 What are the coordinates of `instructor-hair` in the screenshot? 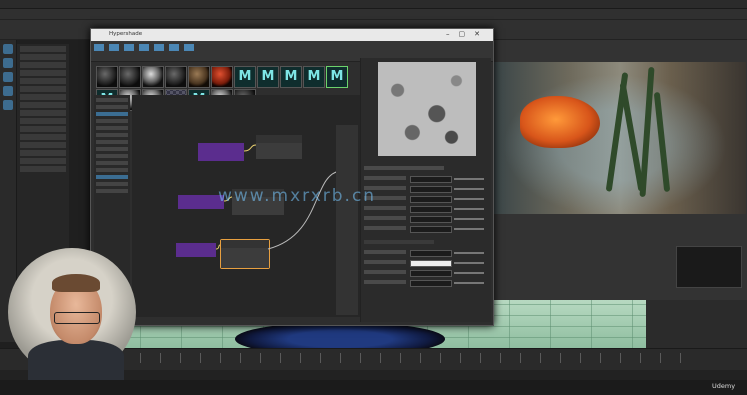 It's located at (76, 283).